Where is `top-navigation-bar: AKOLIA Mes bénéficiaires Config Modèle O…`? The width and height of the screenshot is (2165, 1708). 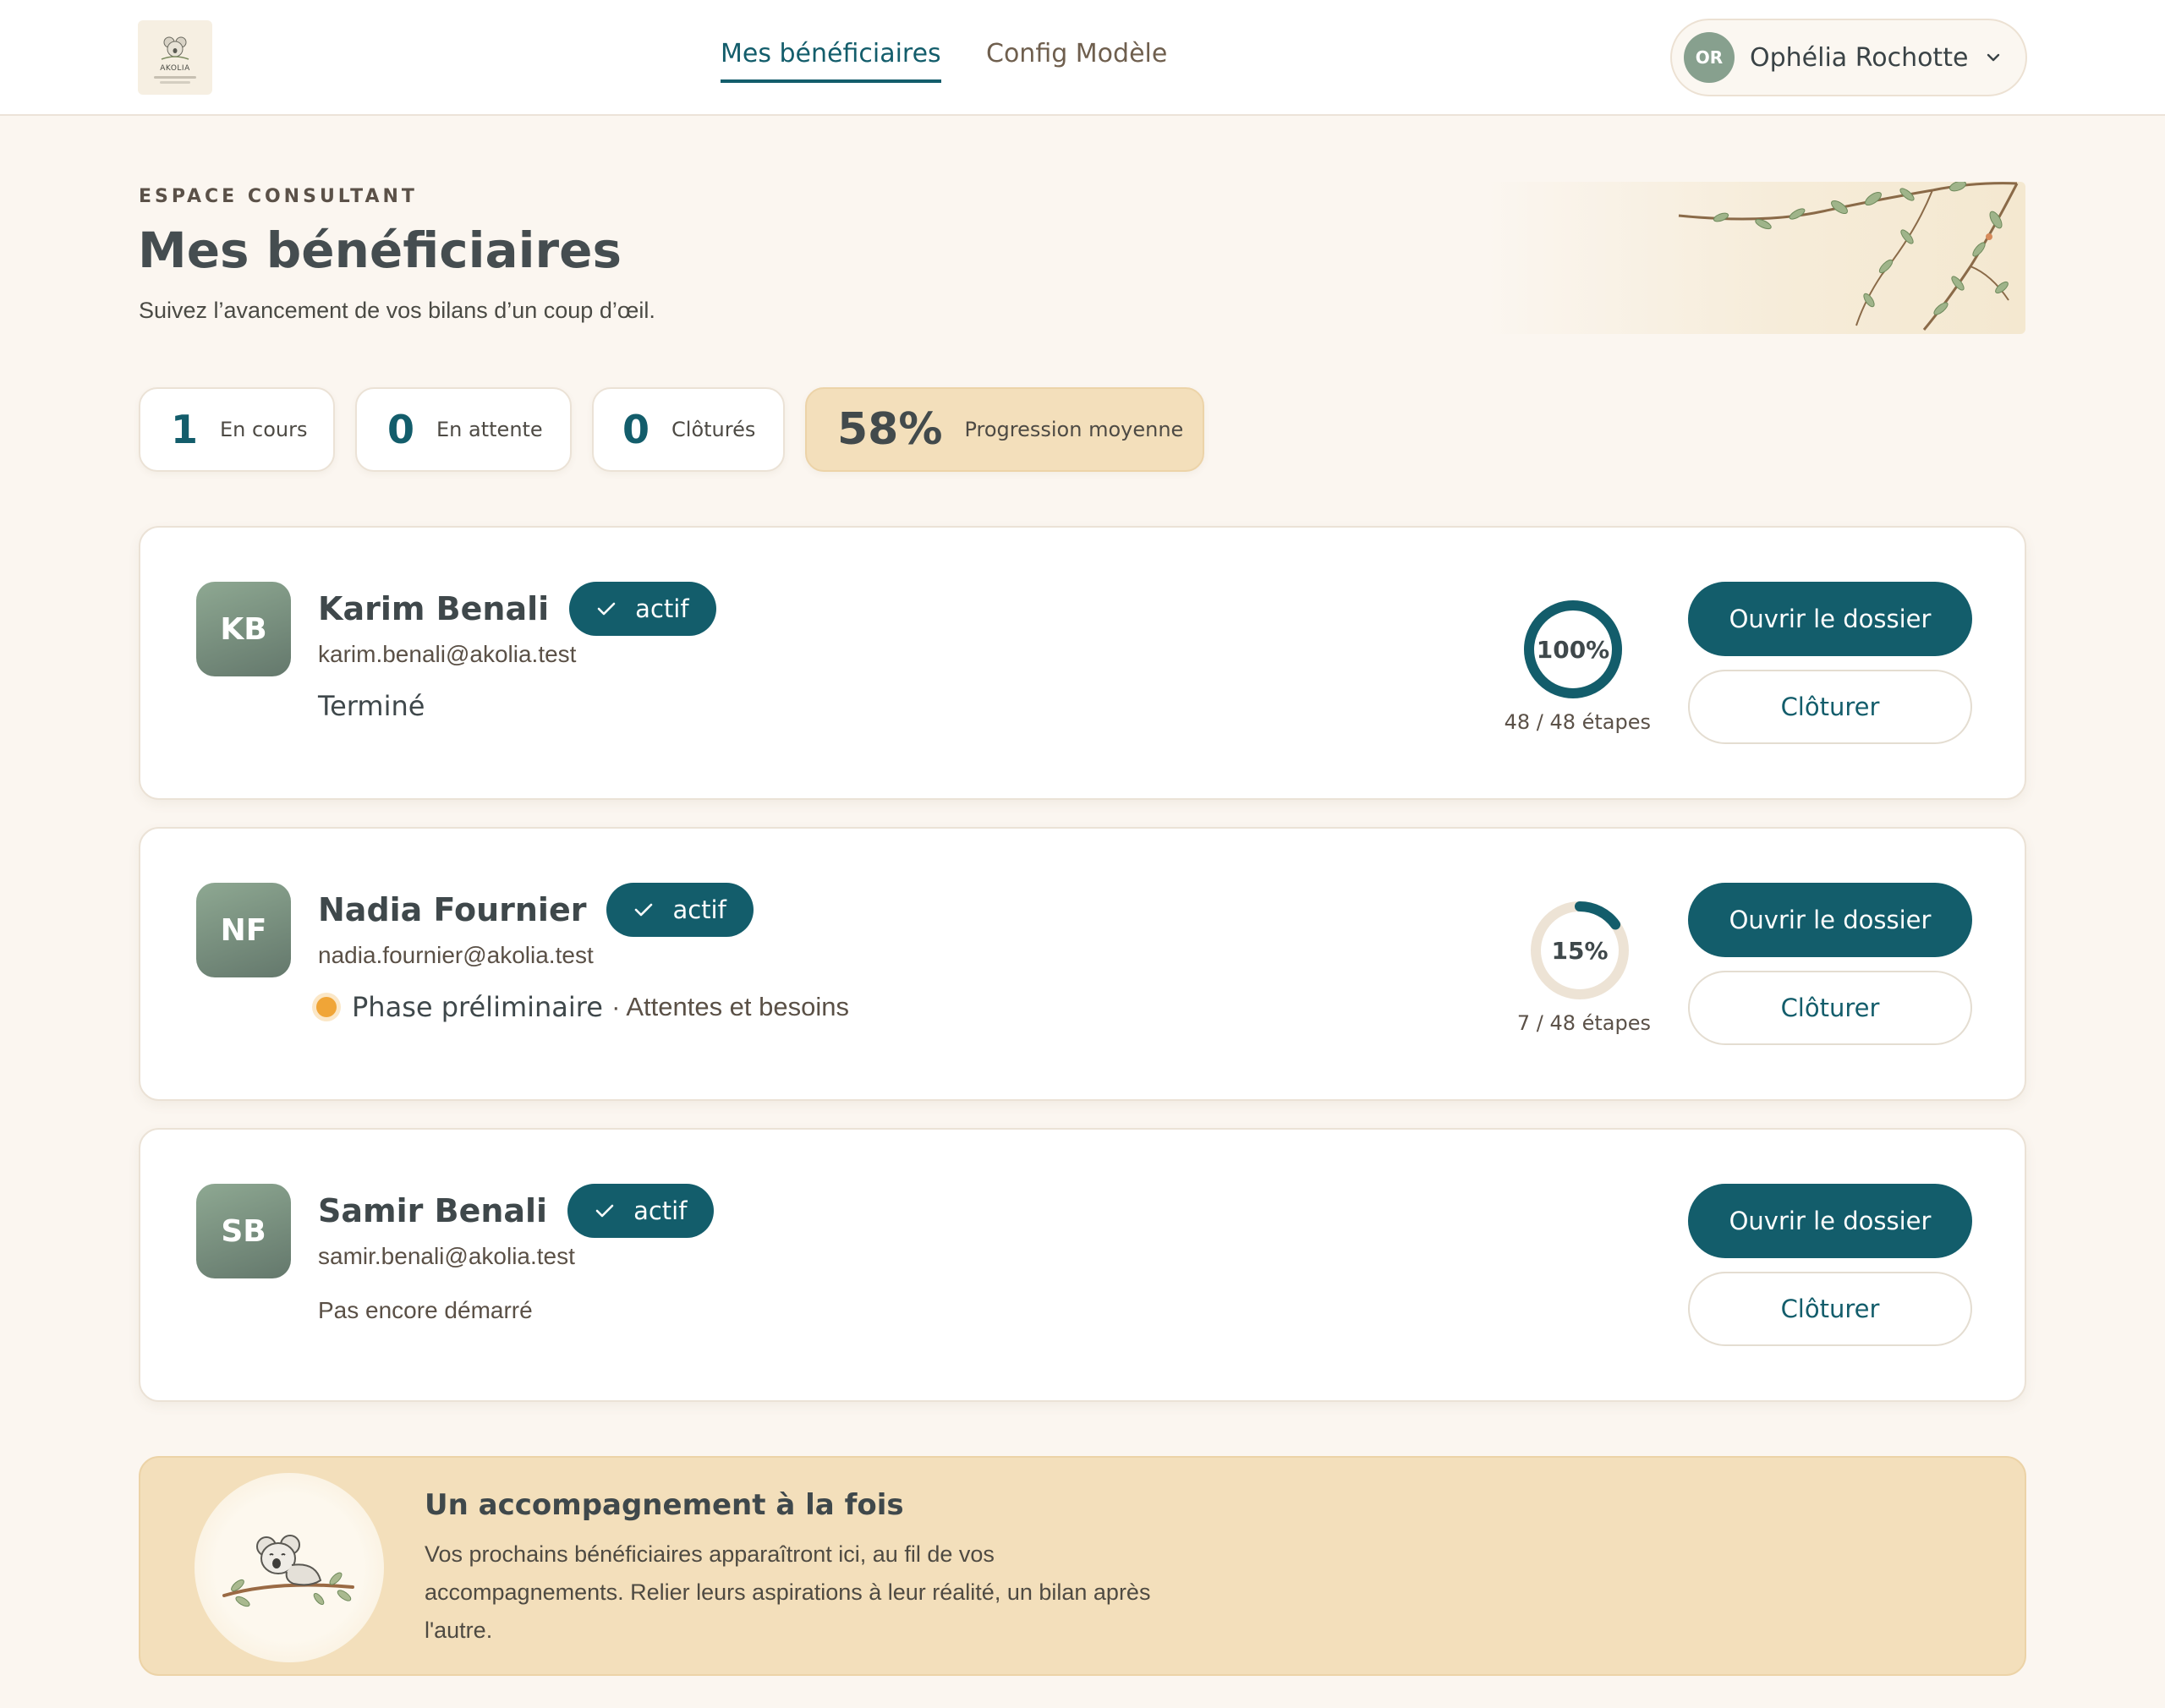 top-navigation-bar: AKOLIA Mes bénéficiaires Config Modèle O… is located at coordinates (1082, 58).